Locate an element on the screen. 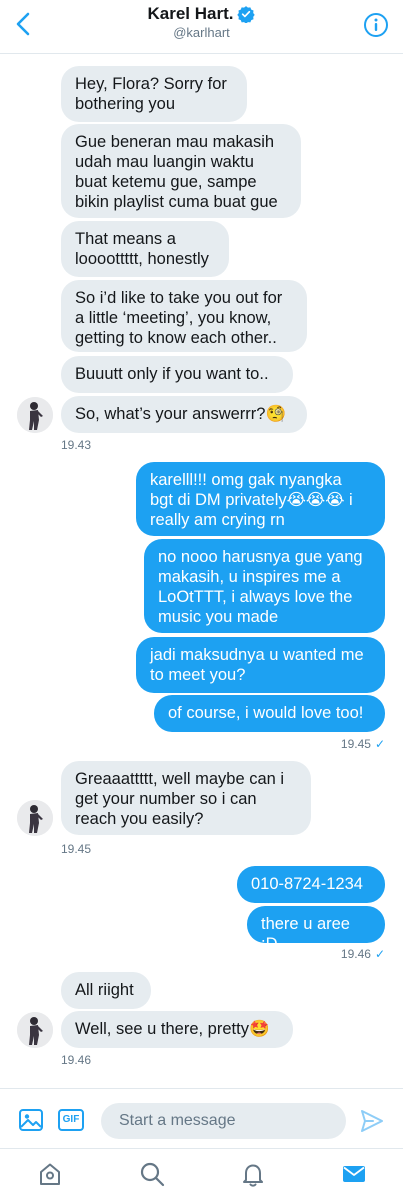 The width and height of the screenshot is (403, 1200). message-bubble-outgoing: jadi maksudnya u wanted me to meet you? is located at coordinates (260, 665).